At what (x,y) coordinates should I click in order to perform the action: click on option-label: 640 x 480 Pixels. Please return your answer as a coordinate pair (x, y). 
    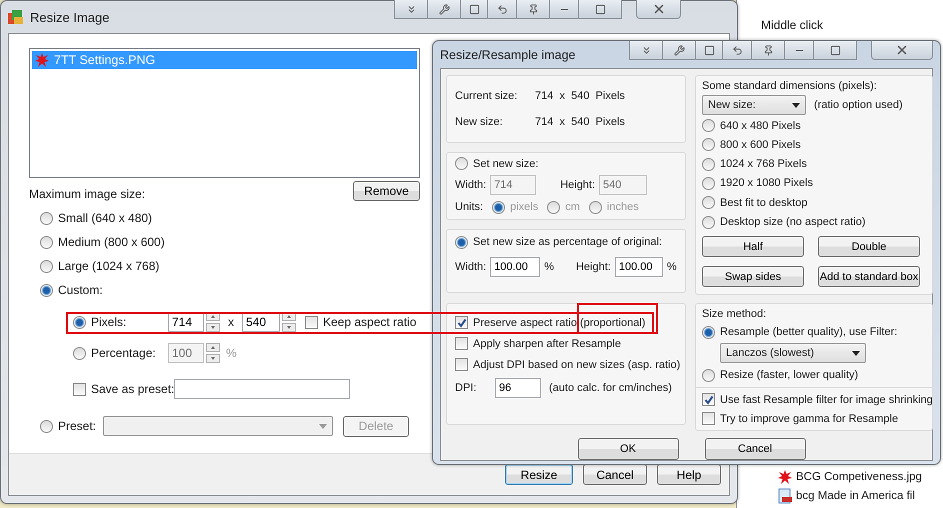
    Looking at the image, I should click on (760, 126).